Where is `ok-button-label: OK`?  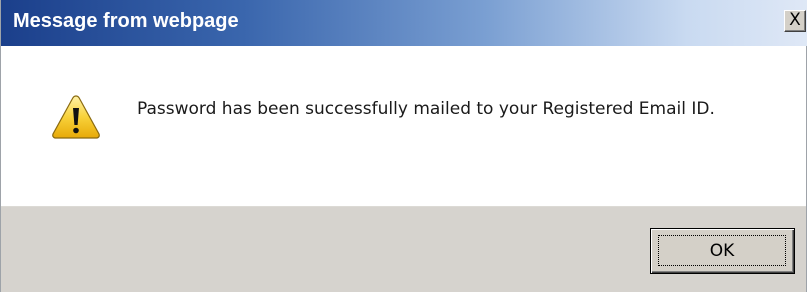 ok-button-label: OK is located at coordinates (722, 250).